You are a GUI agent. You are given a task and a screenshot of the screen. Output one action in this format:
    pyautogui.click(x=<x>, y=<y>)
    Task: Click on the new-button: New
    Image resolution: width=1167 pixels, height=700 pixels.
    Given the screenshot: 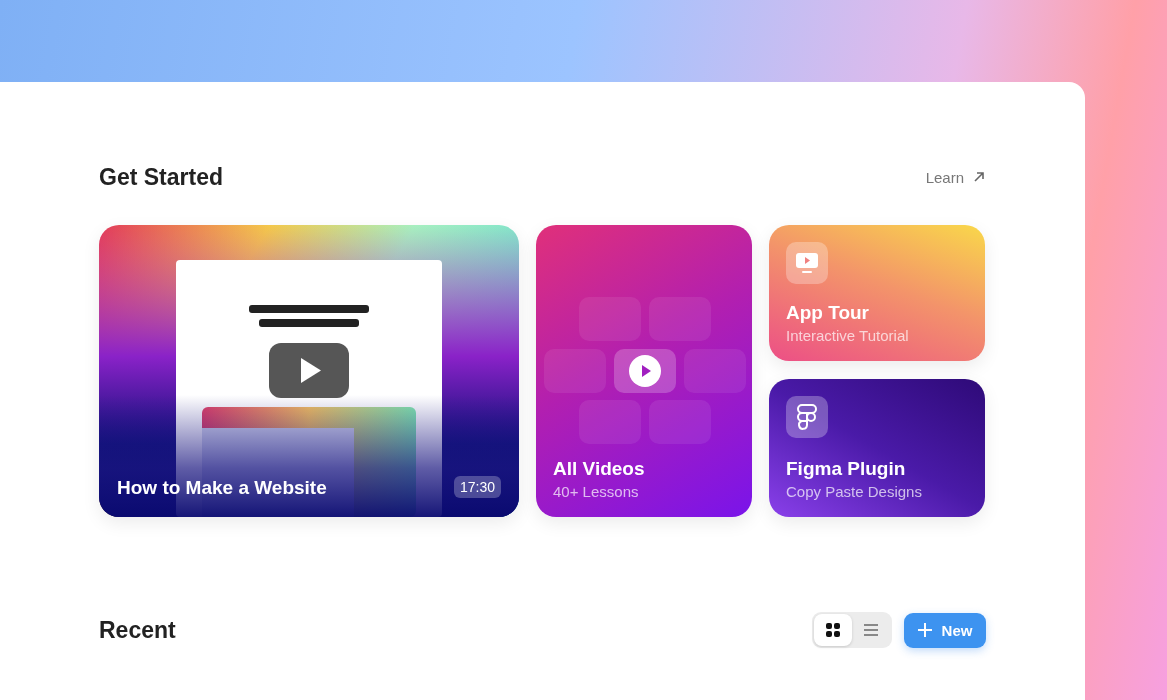 What is the action you would take?
    pyautogui.click(x=945, y=630)
    